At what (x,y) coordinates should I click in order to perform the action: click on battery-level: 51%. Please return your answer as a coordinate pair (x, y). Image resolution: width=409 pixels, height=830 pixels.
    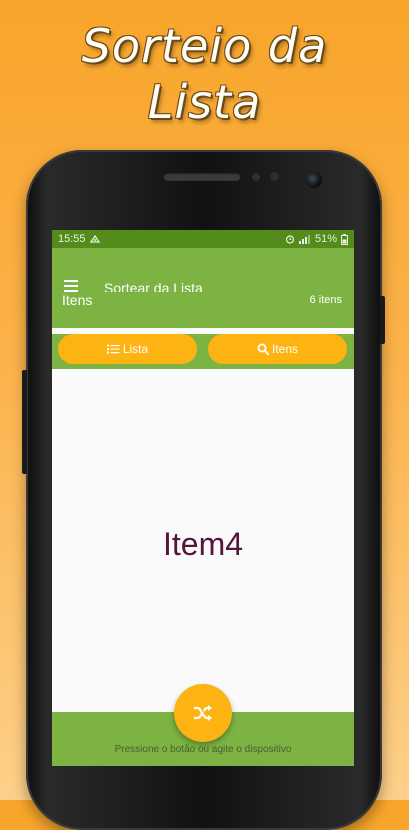
    Looking at the image, I should click on (325, 239).